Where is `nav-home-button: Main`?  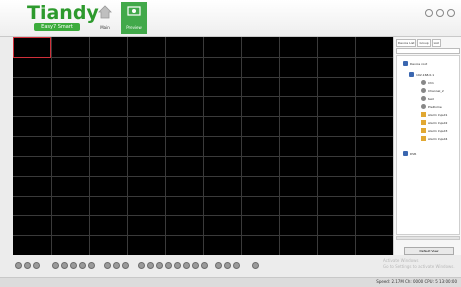
nav-home-button: Main is located at coordinates (105, 18).